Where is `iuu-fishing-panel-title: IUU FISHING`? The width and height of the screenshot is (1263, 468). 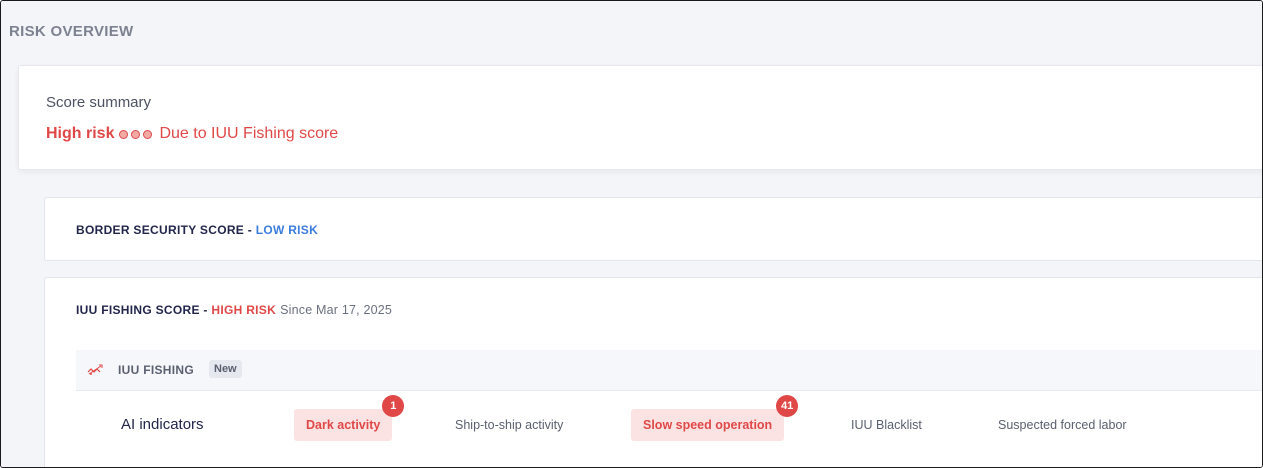 iuu-fishing-panel-title: IUU FISHING is located at coordinates (156, 370).